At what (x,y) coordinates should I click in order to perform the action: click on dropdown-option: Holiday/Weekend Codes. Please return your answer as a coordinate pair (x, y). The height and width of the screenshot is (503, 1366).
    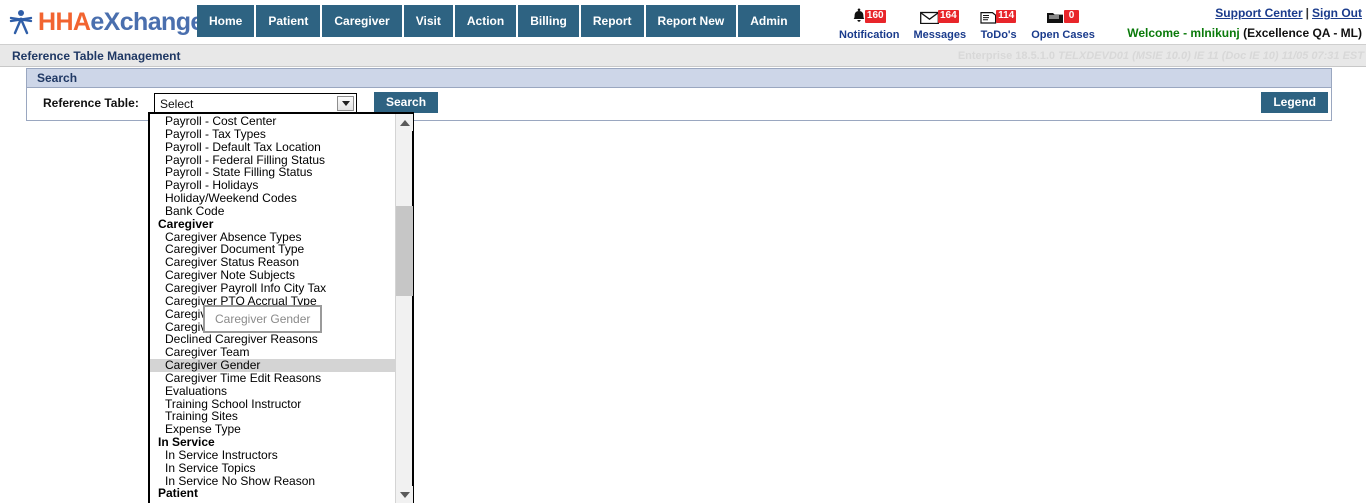
    Looking at the image, I should click on (272, 198).